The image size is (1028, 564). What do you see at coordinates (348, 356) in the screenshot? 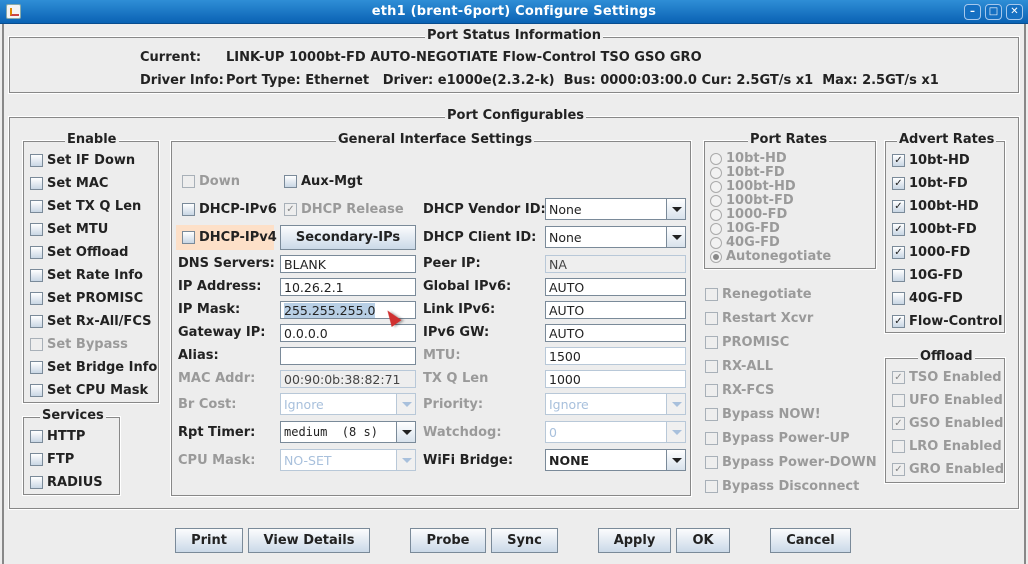
I see `alias-input` at bounding box center [348, 356].